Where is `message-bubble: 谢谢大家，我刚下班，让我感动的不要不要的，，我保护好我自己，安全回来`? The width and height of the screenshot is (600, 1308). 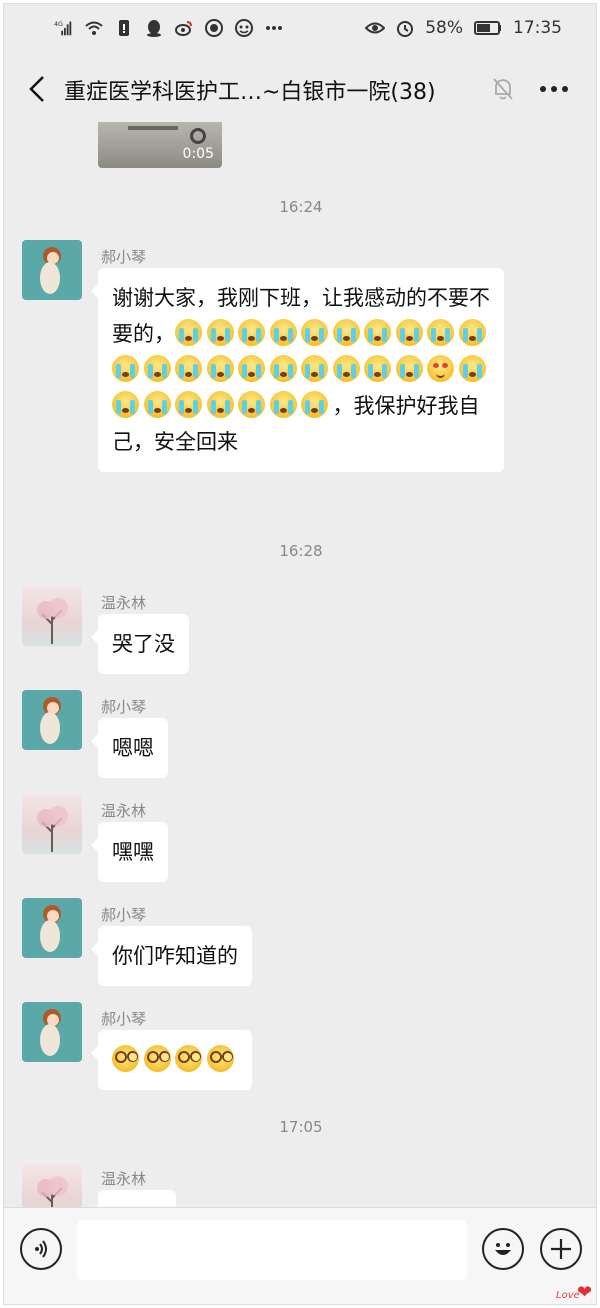 message-bubble: 谢谢大家，我刚下班，让我感动的不要不要的，，我保护好我自己，安全回来 is located at coordinates (297, 370).